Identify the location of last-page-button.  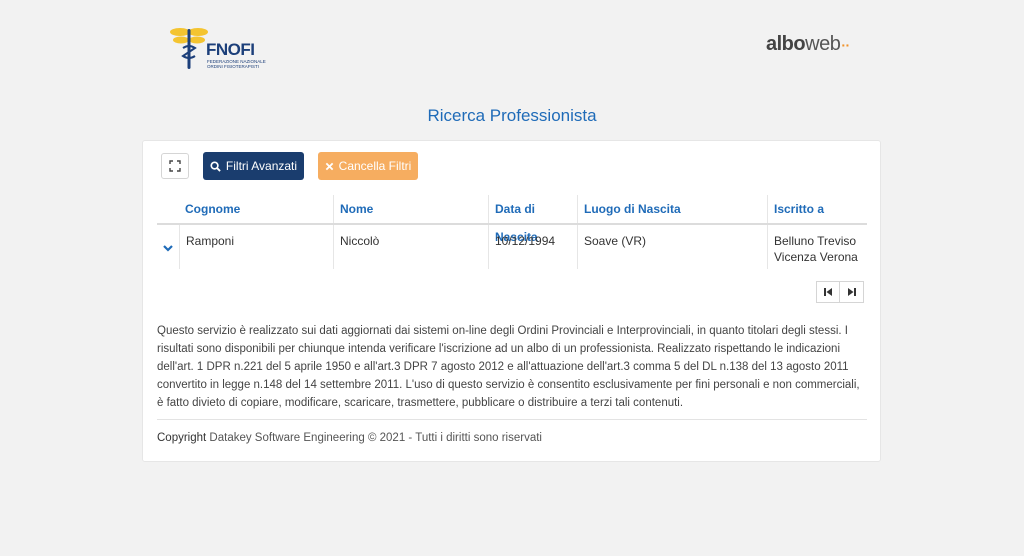
(852, 292).